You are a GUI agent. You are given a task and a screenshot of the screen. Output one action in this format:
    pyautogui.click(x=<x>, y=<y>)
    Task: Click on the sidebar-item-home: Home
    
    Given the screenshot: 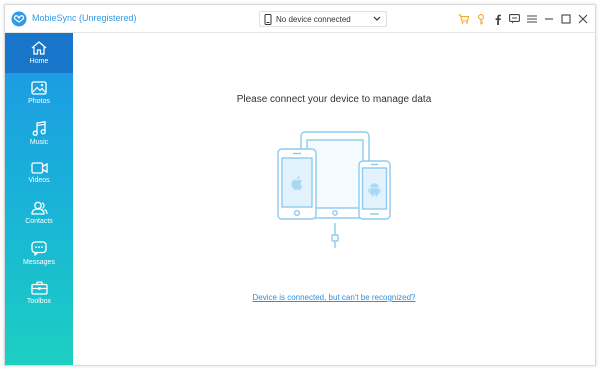 What is the action you would take?
    pyautogui.click(x=39, y=53)
    